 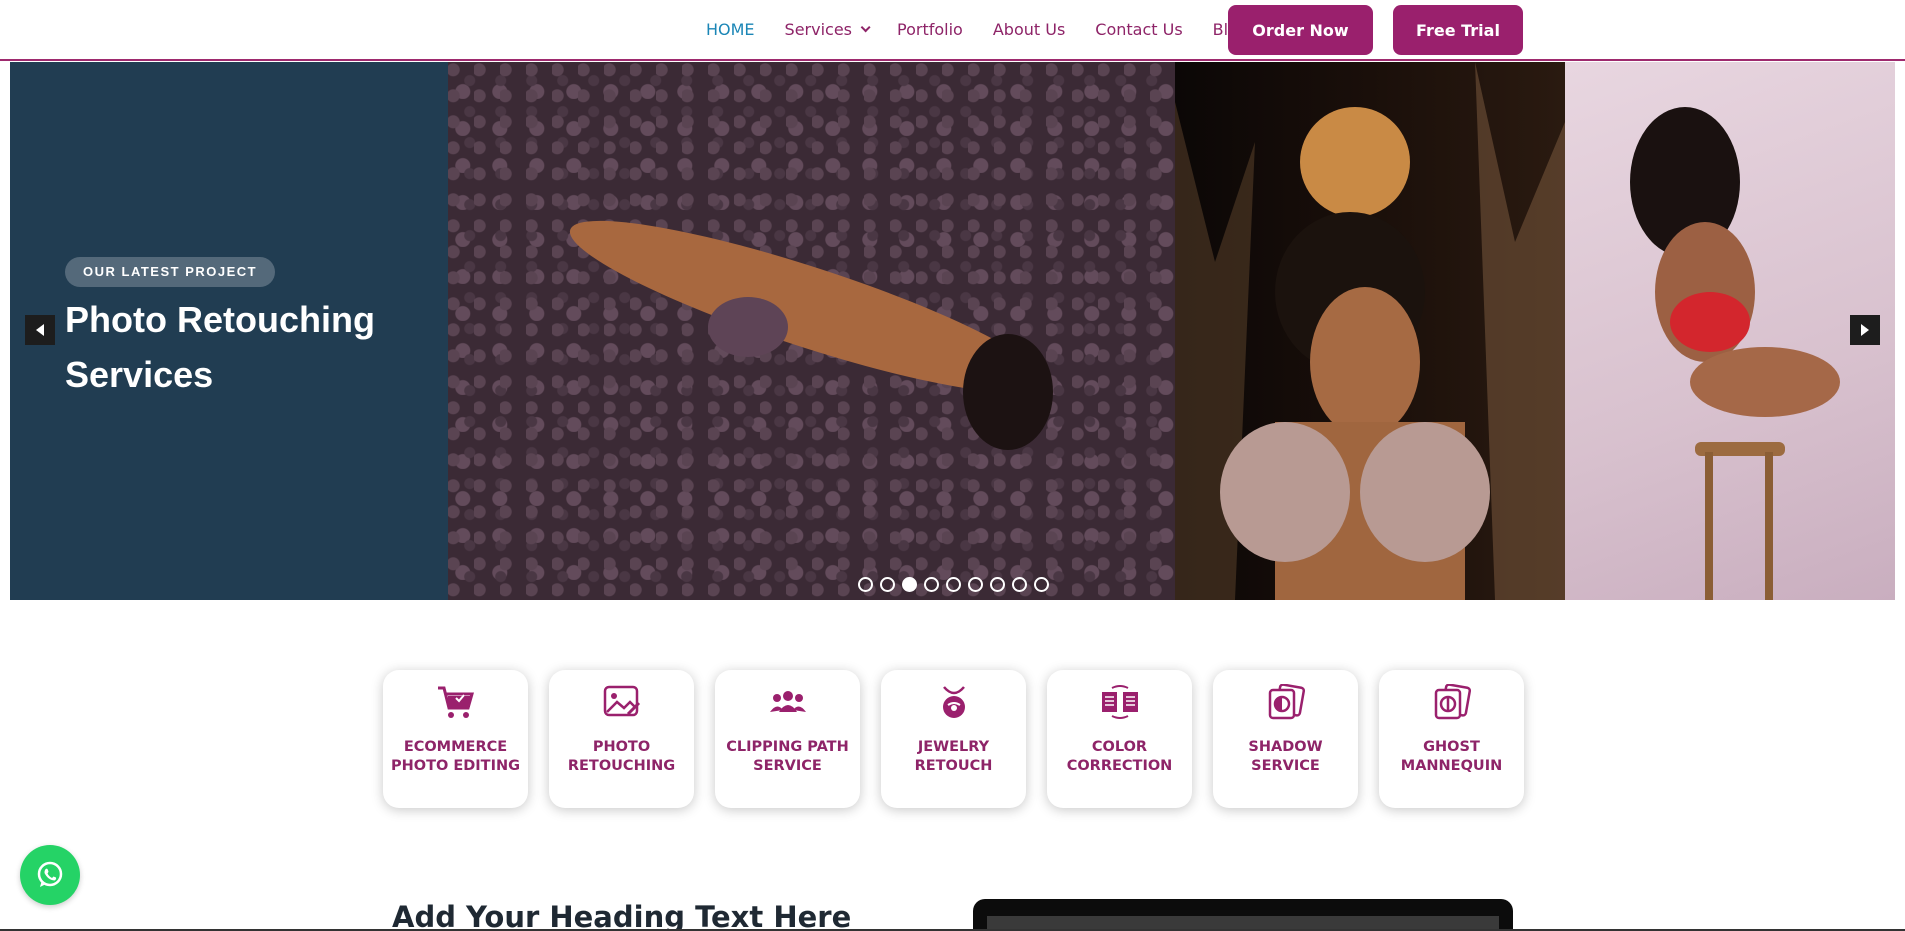 What do you see at coordinates (909, 584) in the screenshot?
I see `slider-dot-active` at bounding box center [909, 584].